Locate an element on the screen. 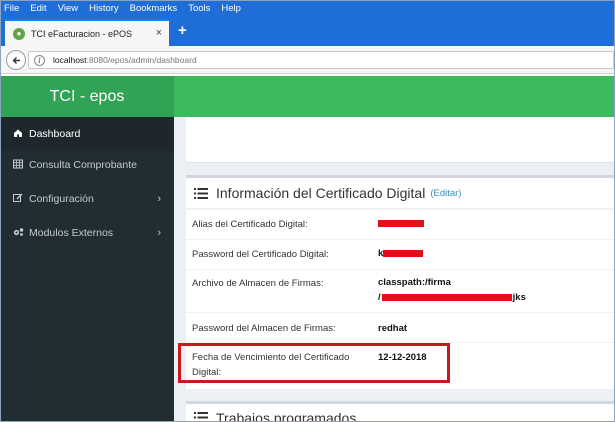 The image size is (615, 422). menu-edit: Edit is located at coordinates (38, 8).